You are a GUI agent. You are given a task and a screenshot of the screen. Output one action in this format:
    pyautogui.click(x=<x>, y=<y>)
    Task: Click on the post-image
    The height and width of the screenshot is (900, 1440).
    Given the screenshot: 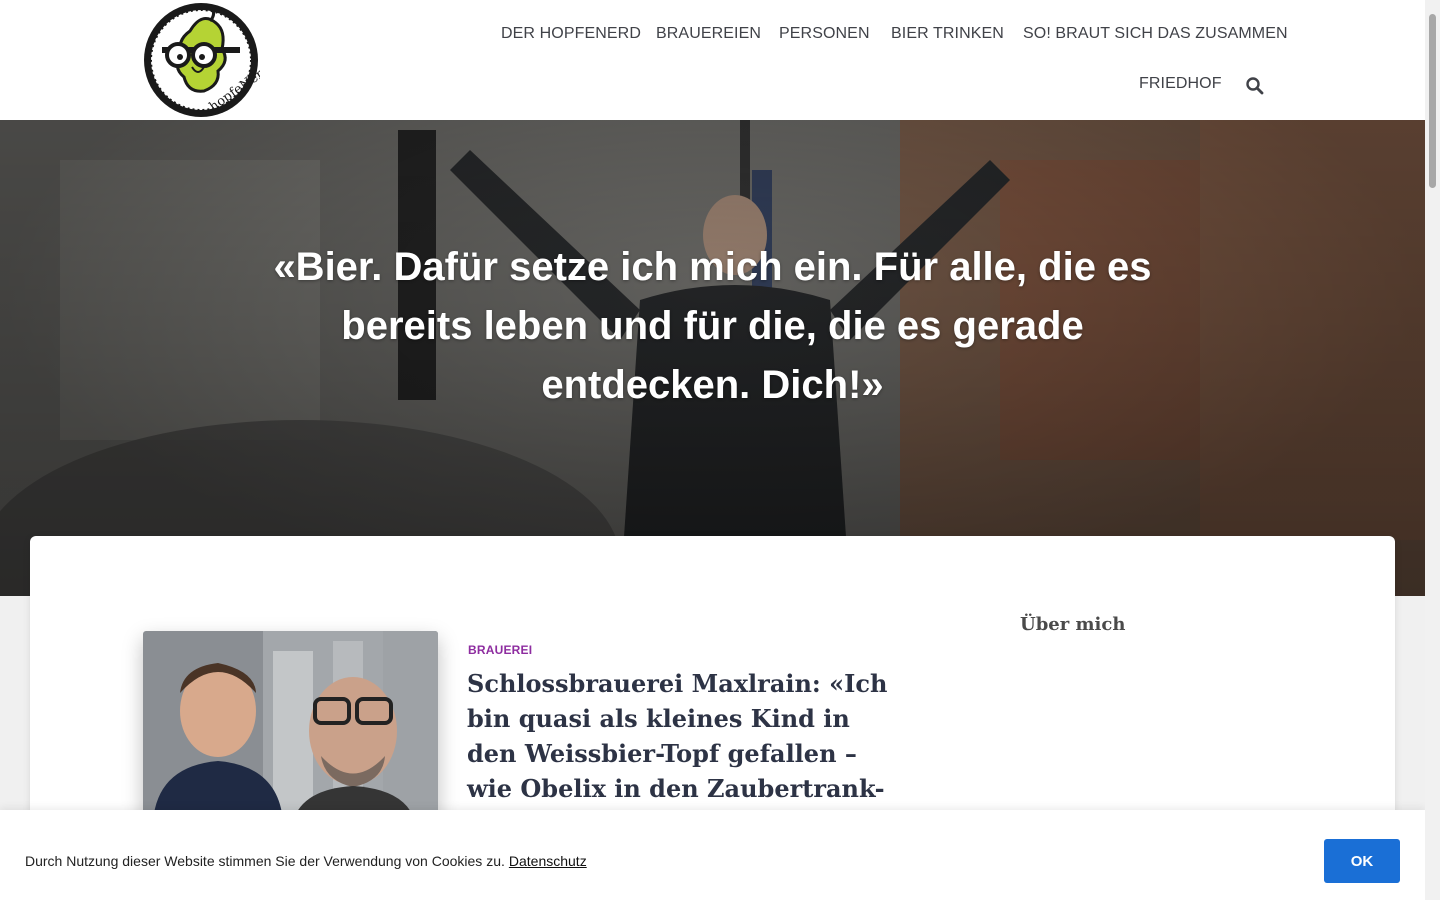 What is the action you would take?
    pyautogui.click(x=290, y=726)
    